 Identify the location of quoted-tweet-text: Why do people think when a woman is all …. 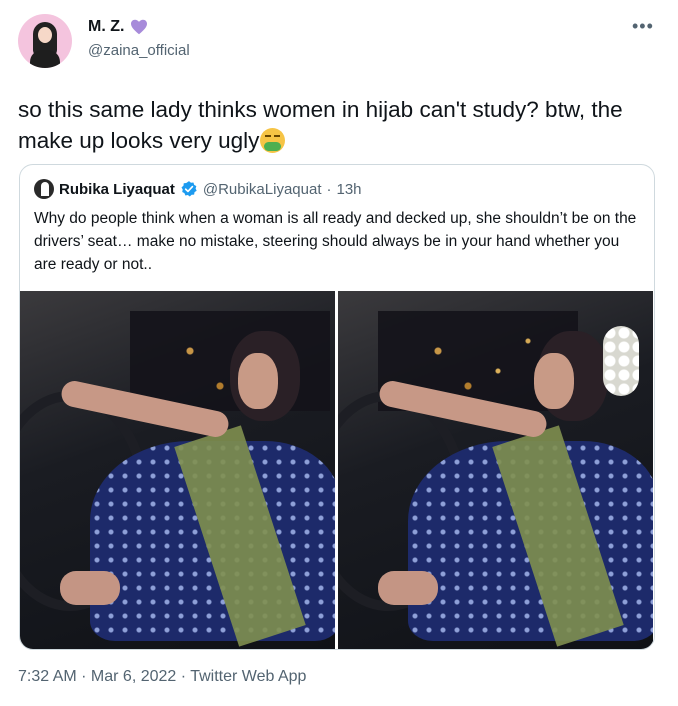
(335, 241).